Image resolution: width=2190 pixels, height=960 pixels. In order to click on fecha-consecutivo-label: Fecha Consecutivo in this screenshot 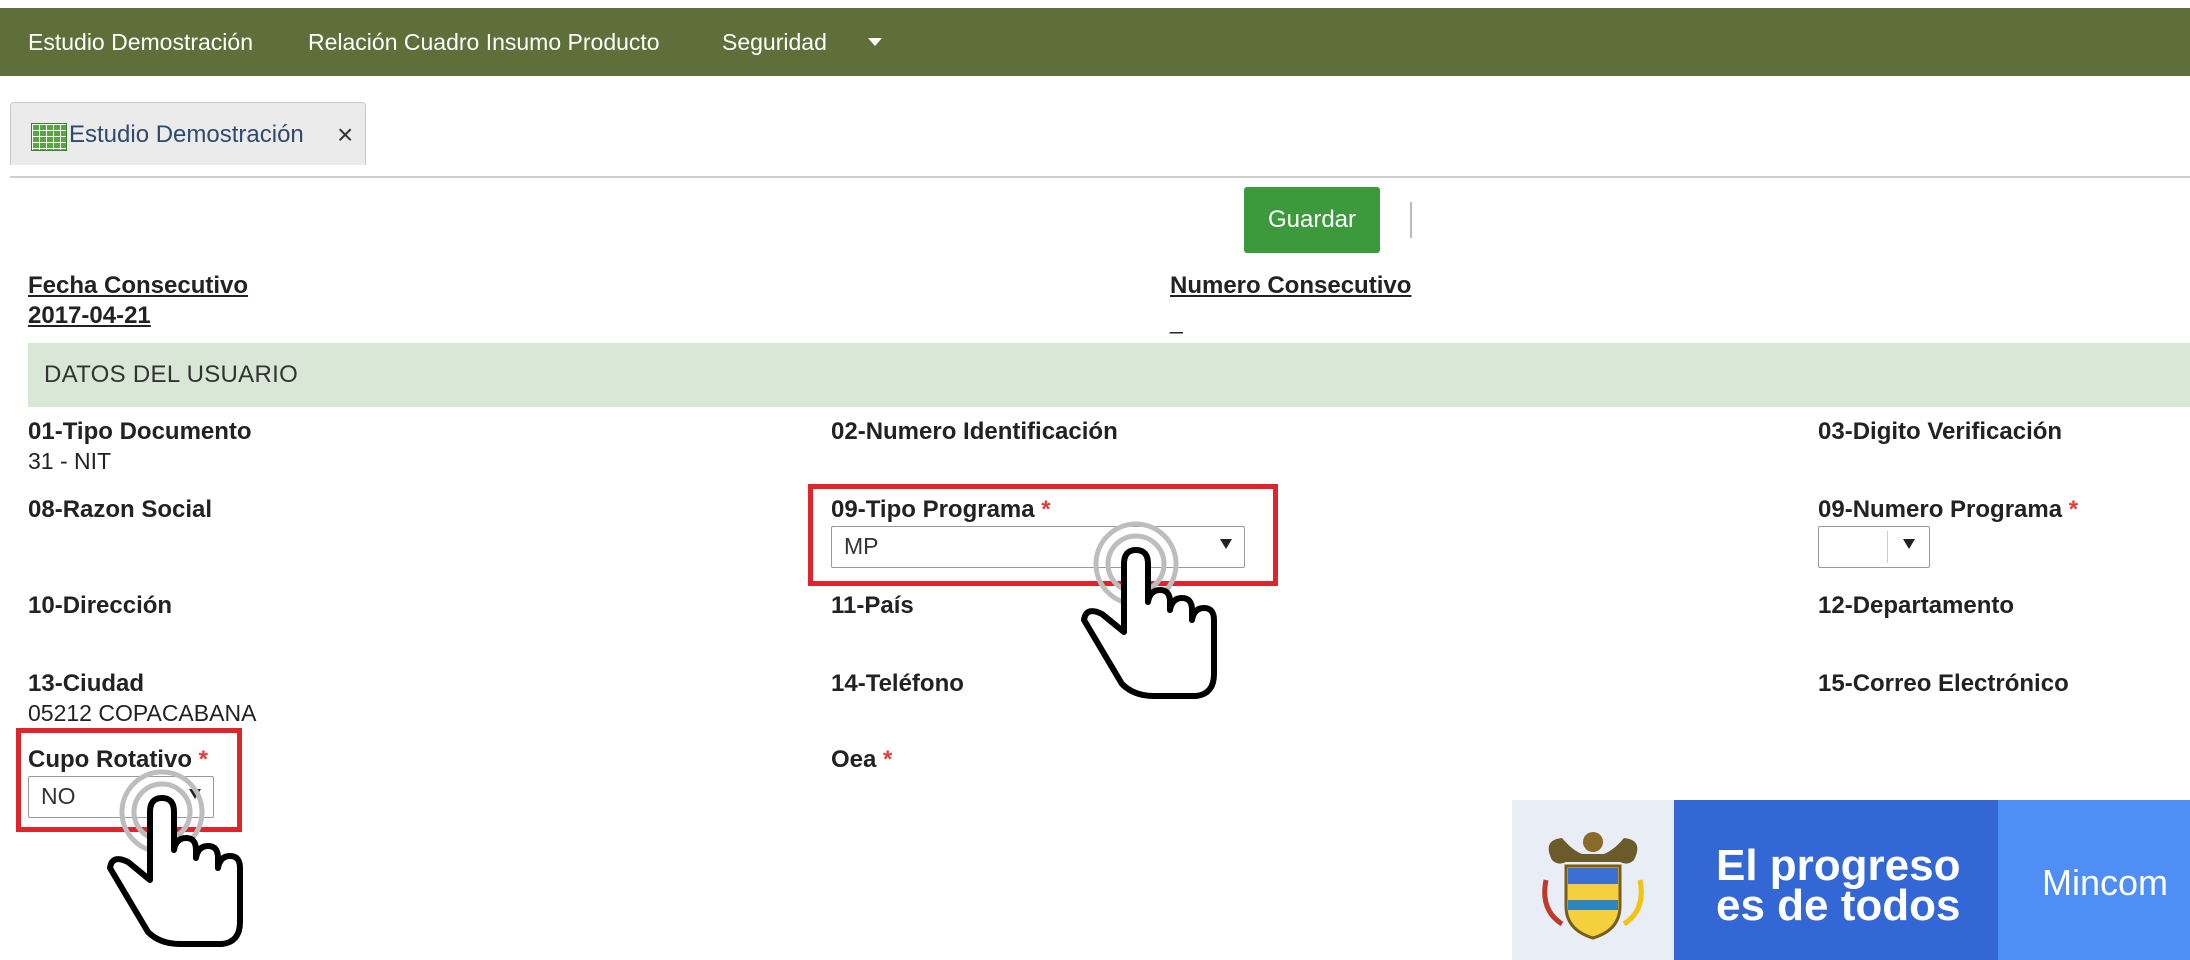, I will do `click(138, 285)`.